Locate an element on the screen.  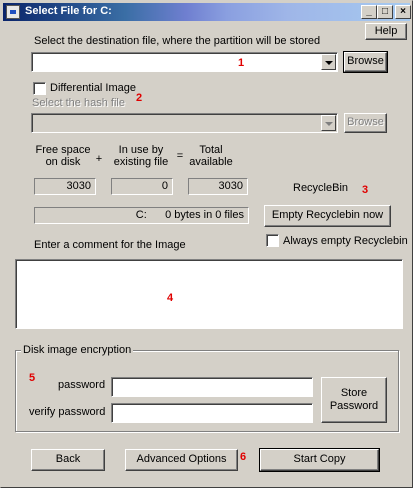
marker-2: 2 is located at coordinates (139, 98).